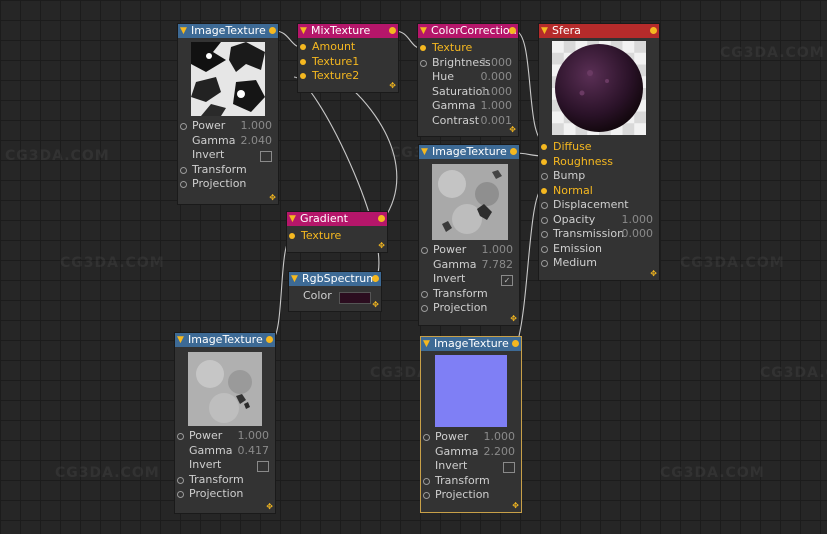  Describe the element at coordinates (468, 92) in the screenshot. I see `saturation-row: Saturation 1.000` at that location.